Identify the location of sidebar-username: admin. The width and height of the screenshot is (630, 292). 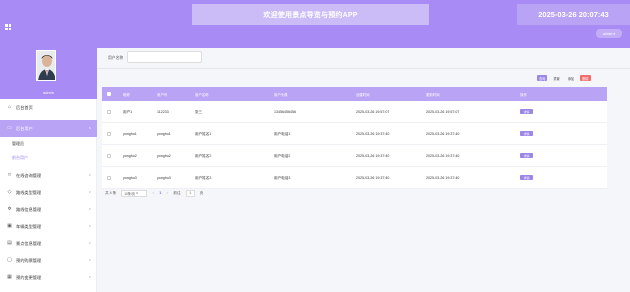
(48, 92).